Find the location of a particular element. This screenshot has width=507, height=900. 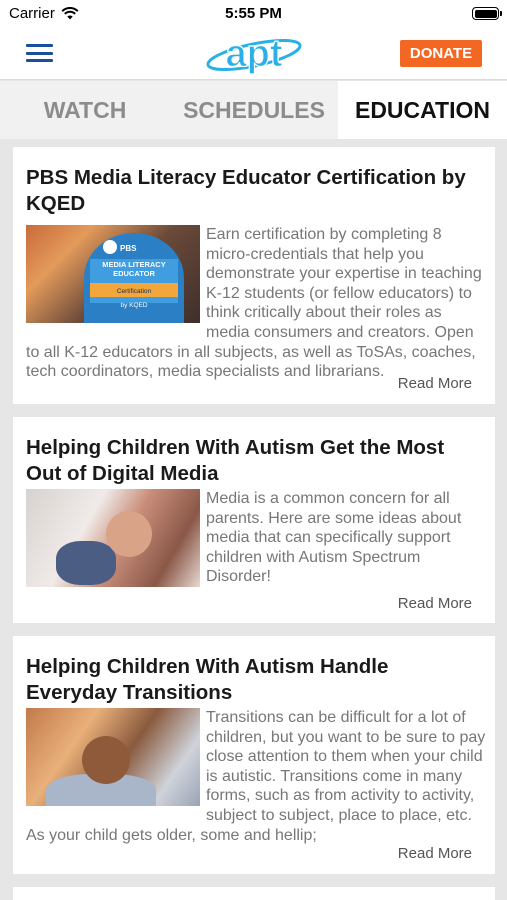

menu-button is located at coordinates (39, 53).